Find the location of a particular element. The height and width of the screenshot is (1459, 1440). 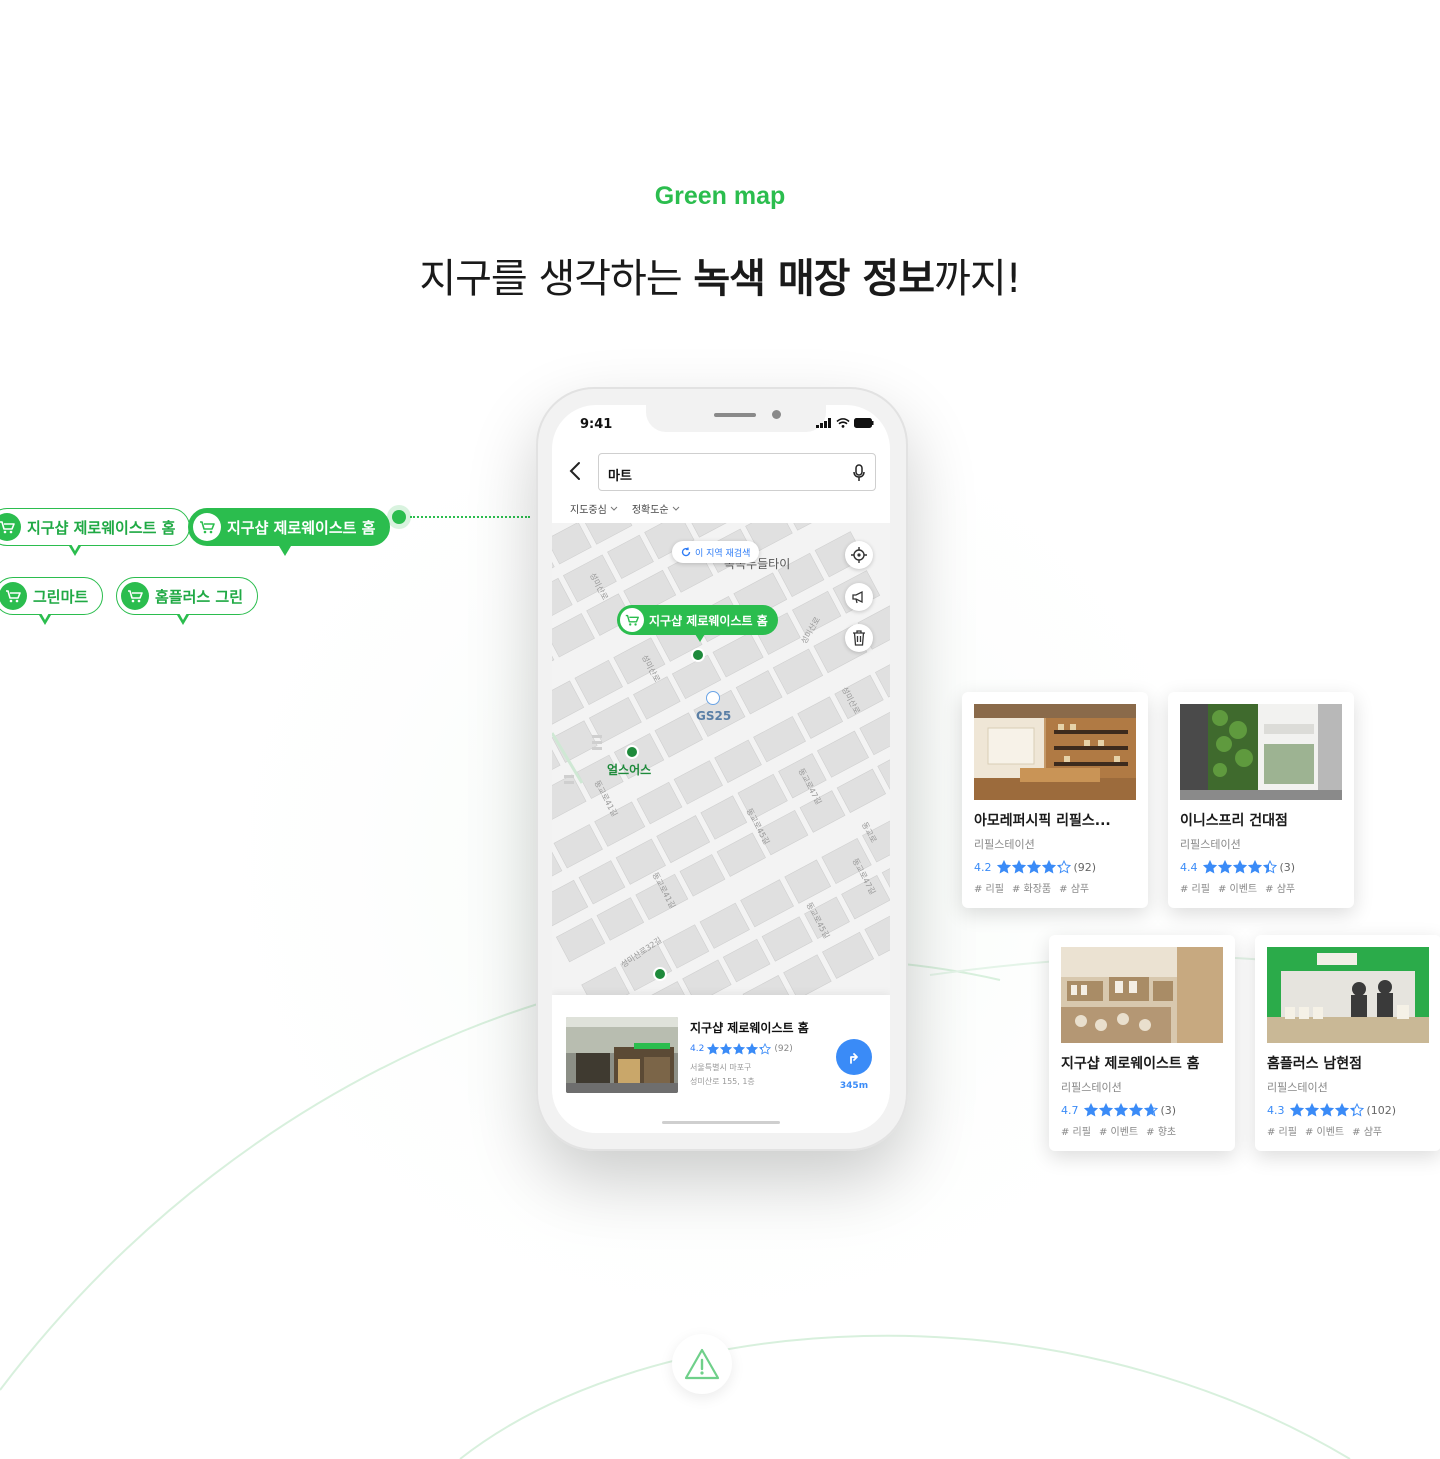

directions-arrow-icon is located at coordinates (854, 1058).